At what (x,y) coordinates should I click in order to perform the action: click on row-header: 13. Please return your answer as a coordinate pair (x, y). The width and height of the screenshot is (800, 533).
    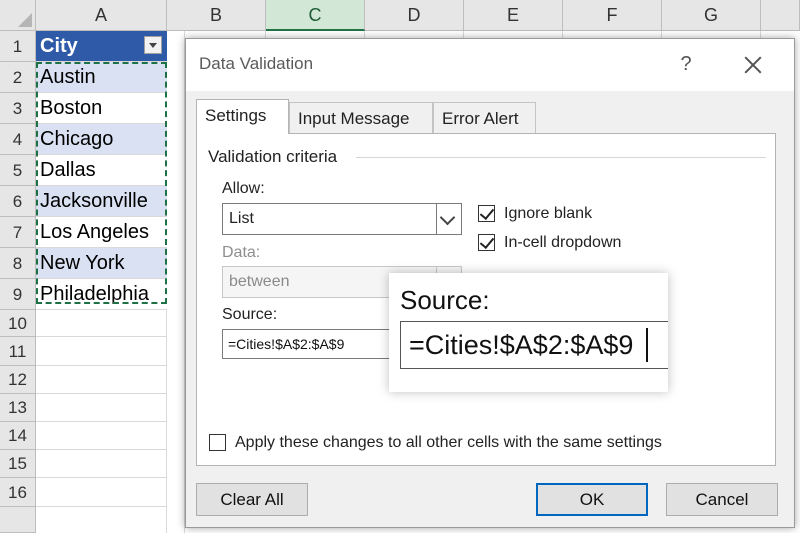
    Looking at the image, I should click on (18, 408).